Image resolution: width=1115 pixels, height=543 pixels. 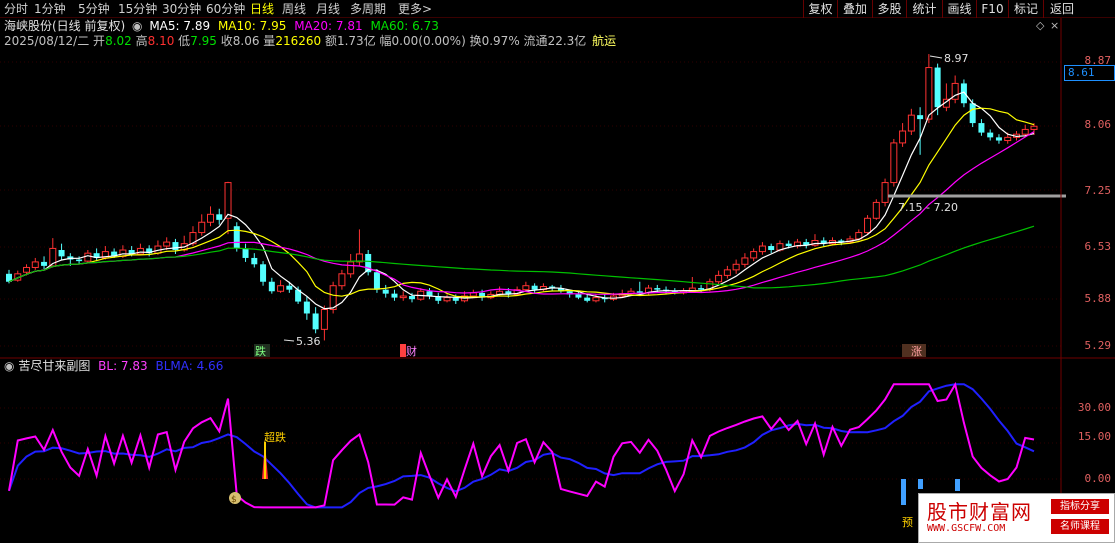 What do you see at coordinates (907, 522) in the screenshot?
I see `yu-label: 预` at bounding box center [907, 522].